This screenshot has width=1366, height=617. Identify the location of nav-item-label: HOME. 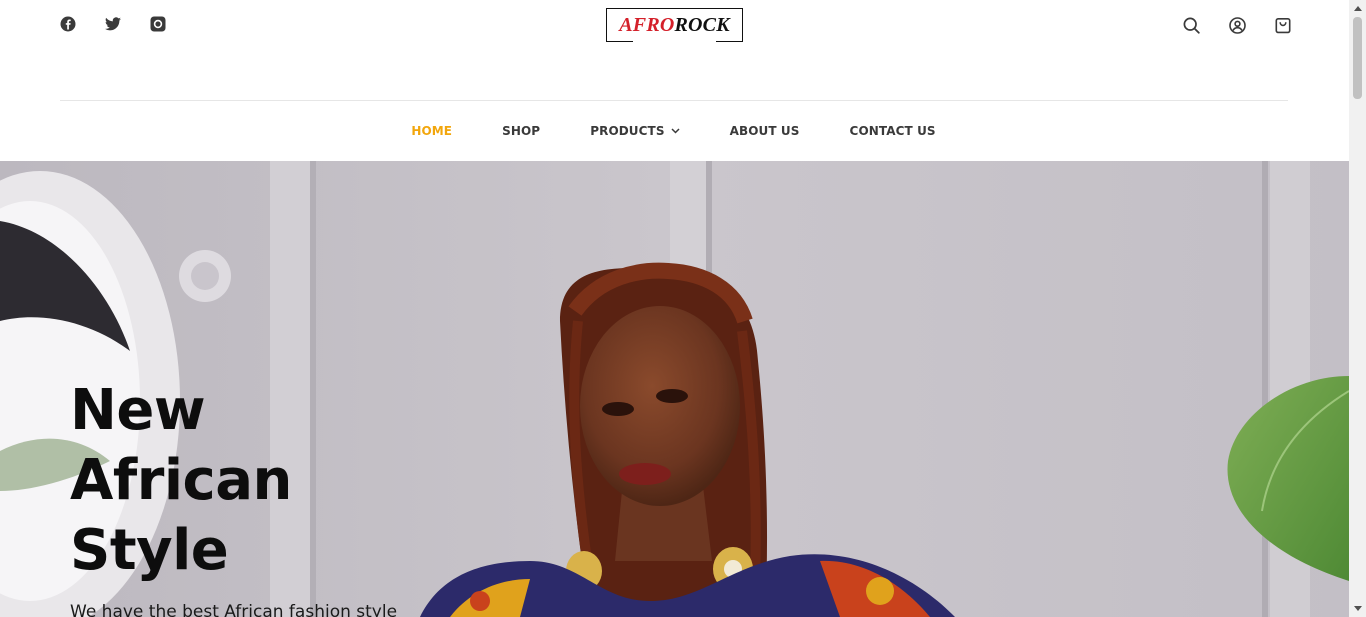
(432, 131).